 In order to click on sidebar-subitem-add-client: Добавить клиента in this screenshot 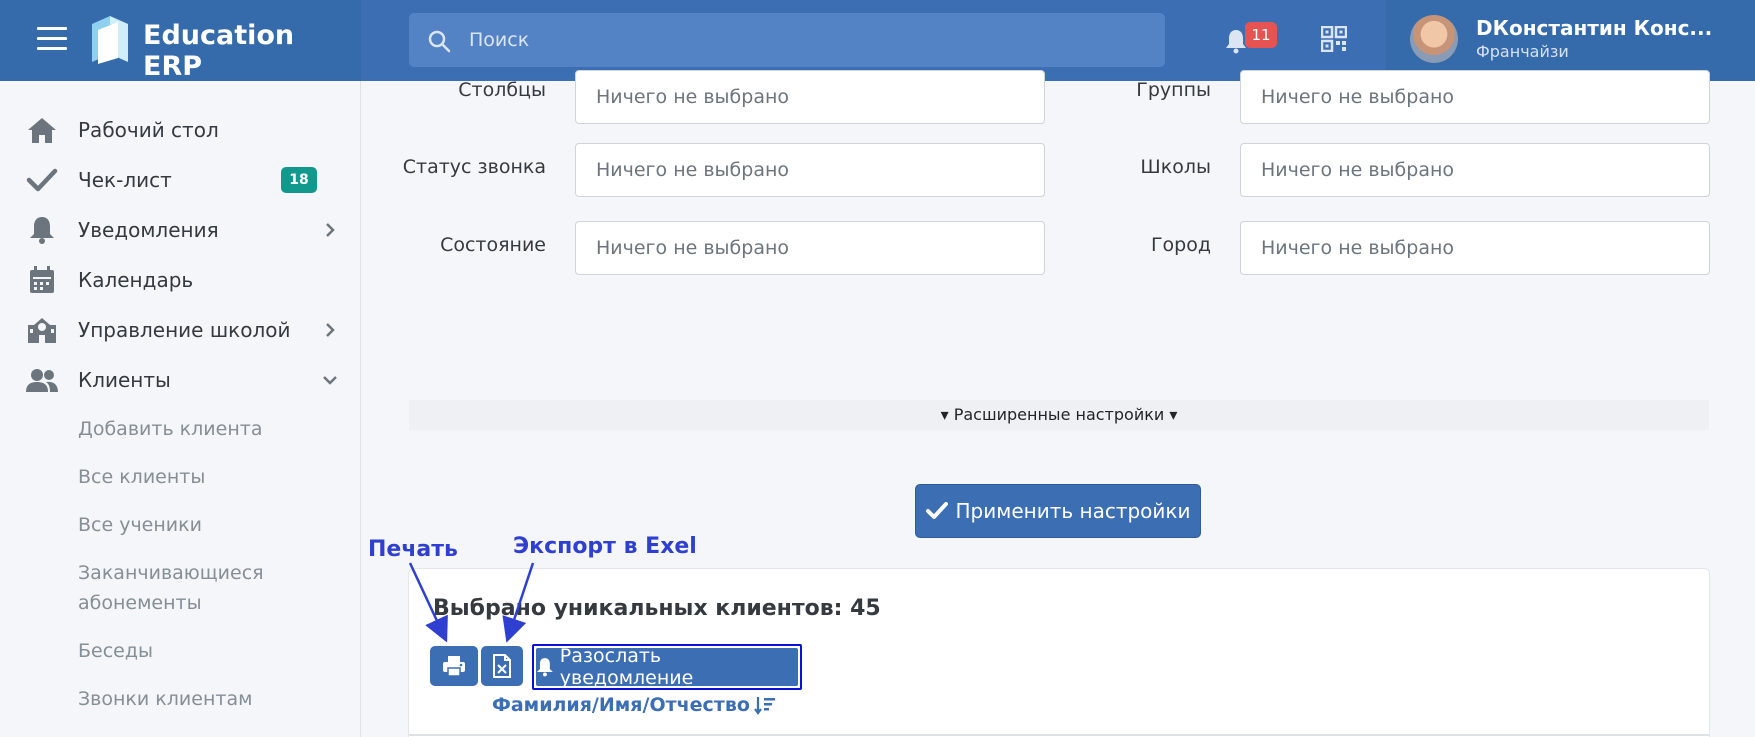, I will do `click(170, 429)`.